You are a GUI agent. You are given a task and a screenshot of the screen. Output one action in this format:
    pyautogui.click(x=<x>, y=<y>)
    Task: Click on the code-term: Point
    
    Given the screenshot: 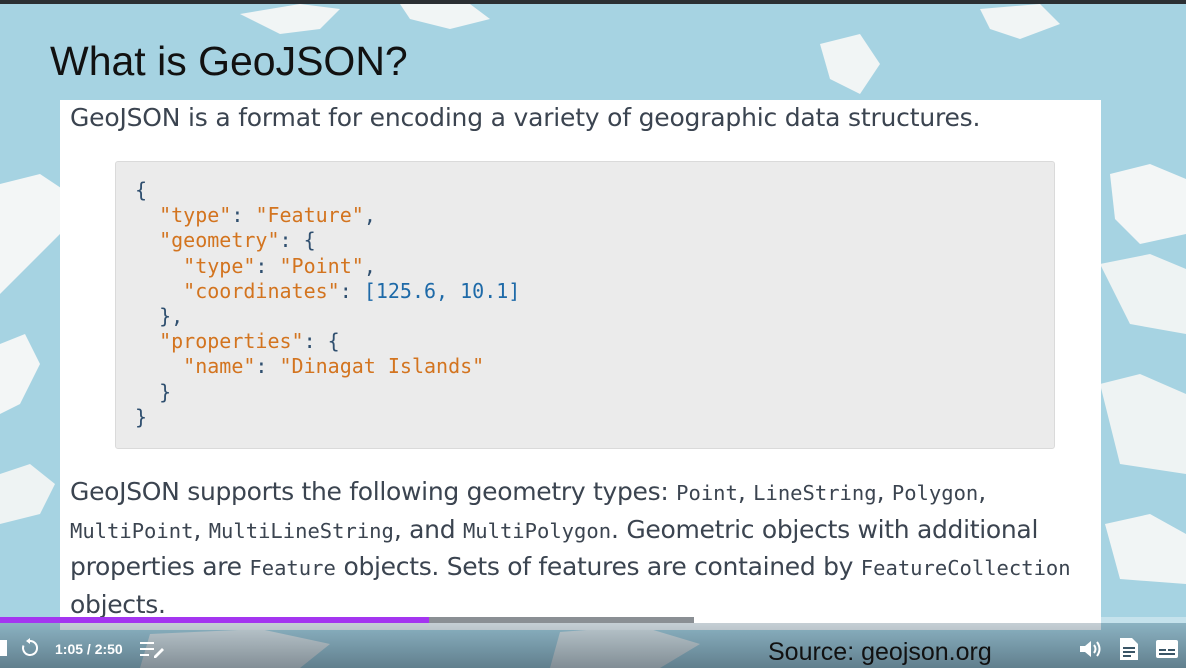 What is the action you would take?
    pyautogui.click(x=707, y=493)
    